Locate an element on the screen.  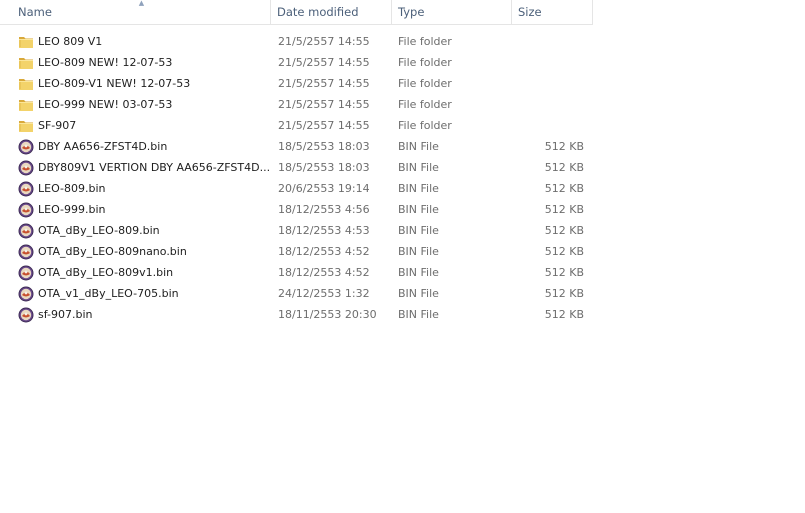
column-header-bar: Name ▲ Date modified Type Size is located at coordinates (296, 12).